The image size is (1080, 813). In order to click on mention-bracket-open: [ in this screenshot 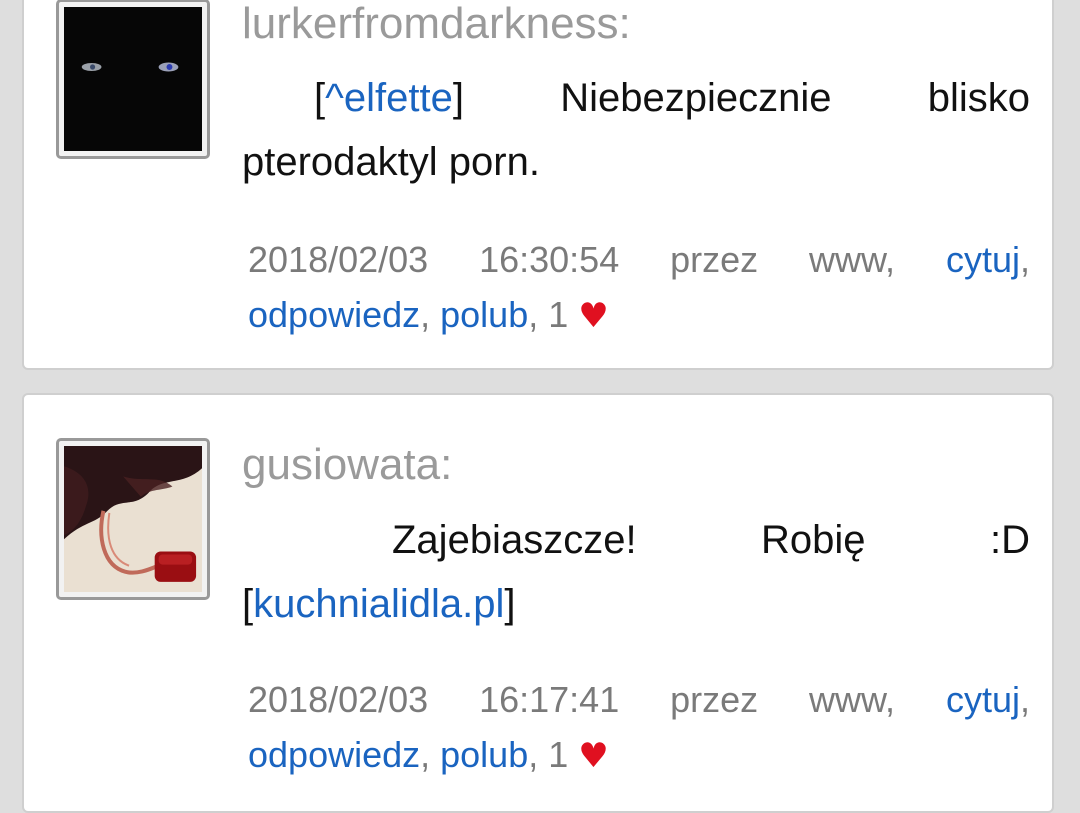, I will do `click(320, 98)`.